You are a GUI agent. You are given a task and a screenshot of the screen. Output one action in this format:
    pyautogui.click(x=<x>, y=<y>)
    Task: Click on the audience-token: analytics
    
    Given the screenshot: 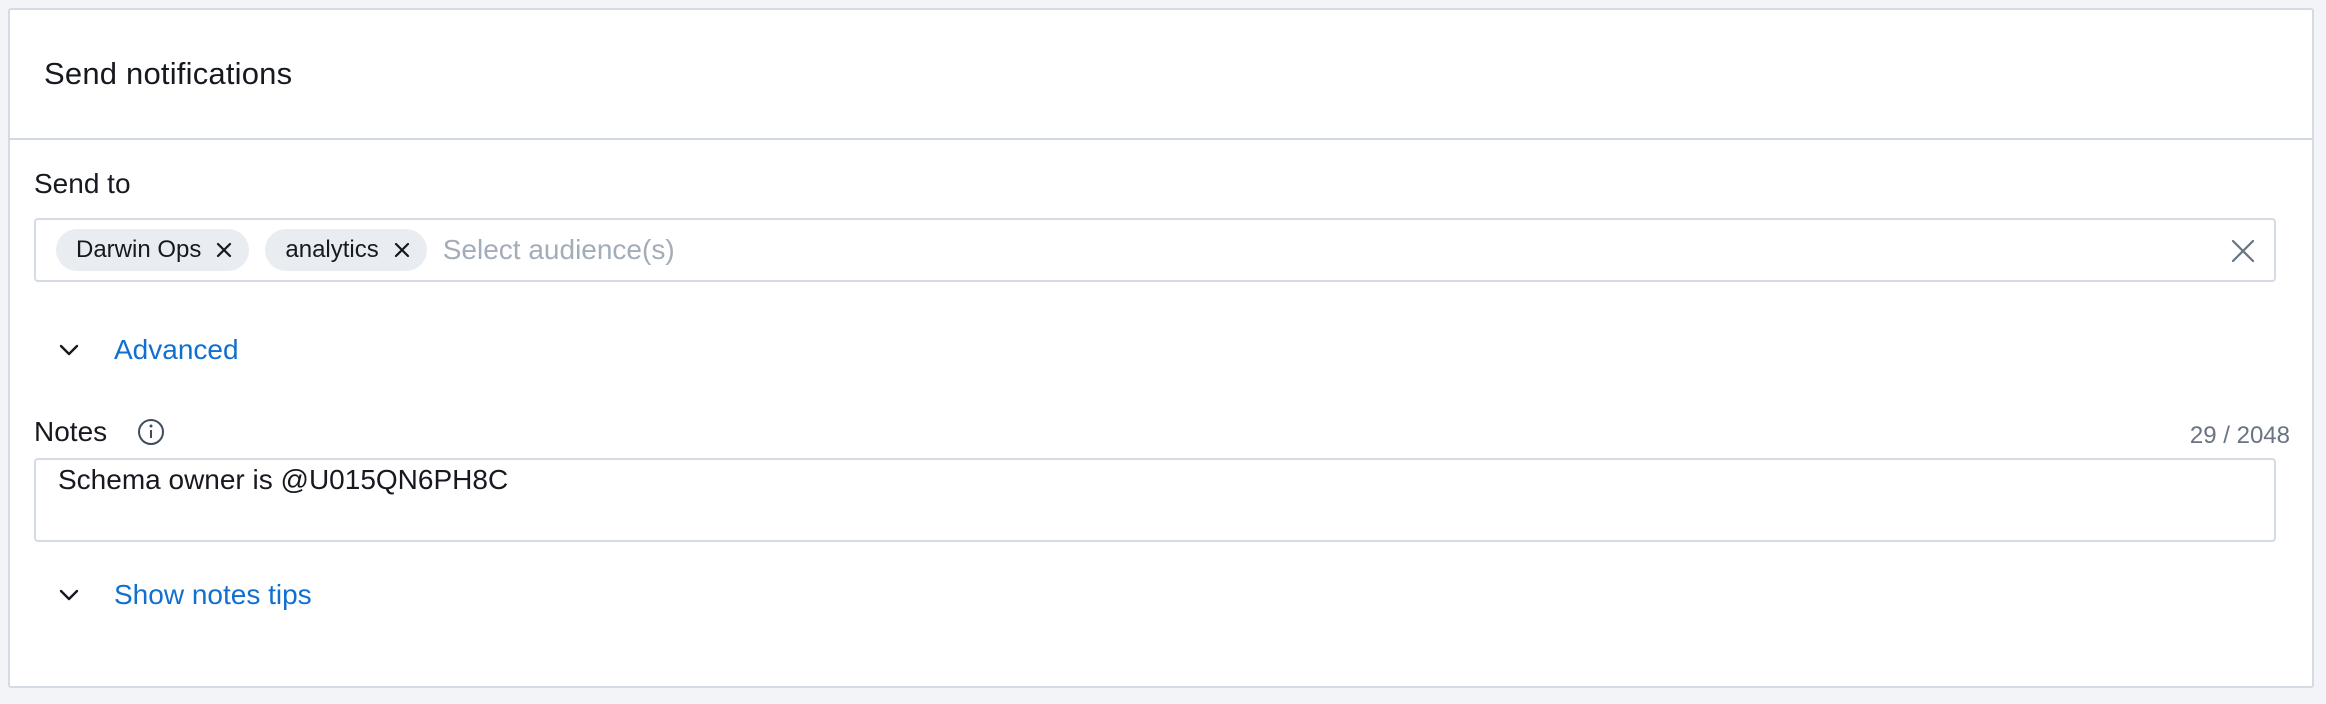 What is the action you would take?
    pyautogui.click(x=346, y=250)
    